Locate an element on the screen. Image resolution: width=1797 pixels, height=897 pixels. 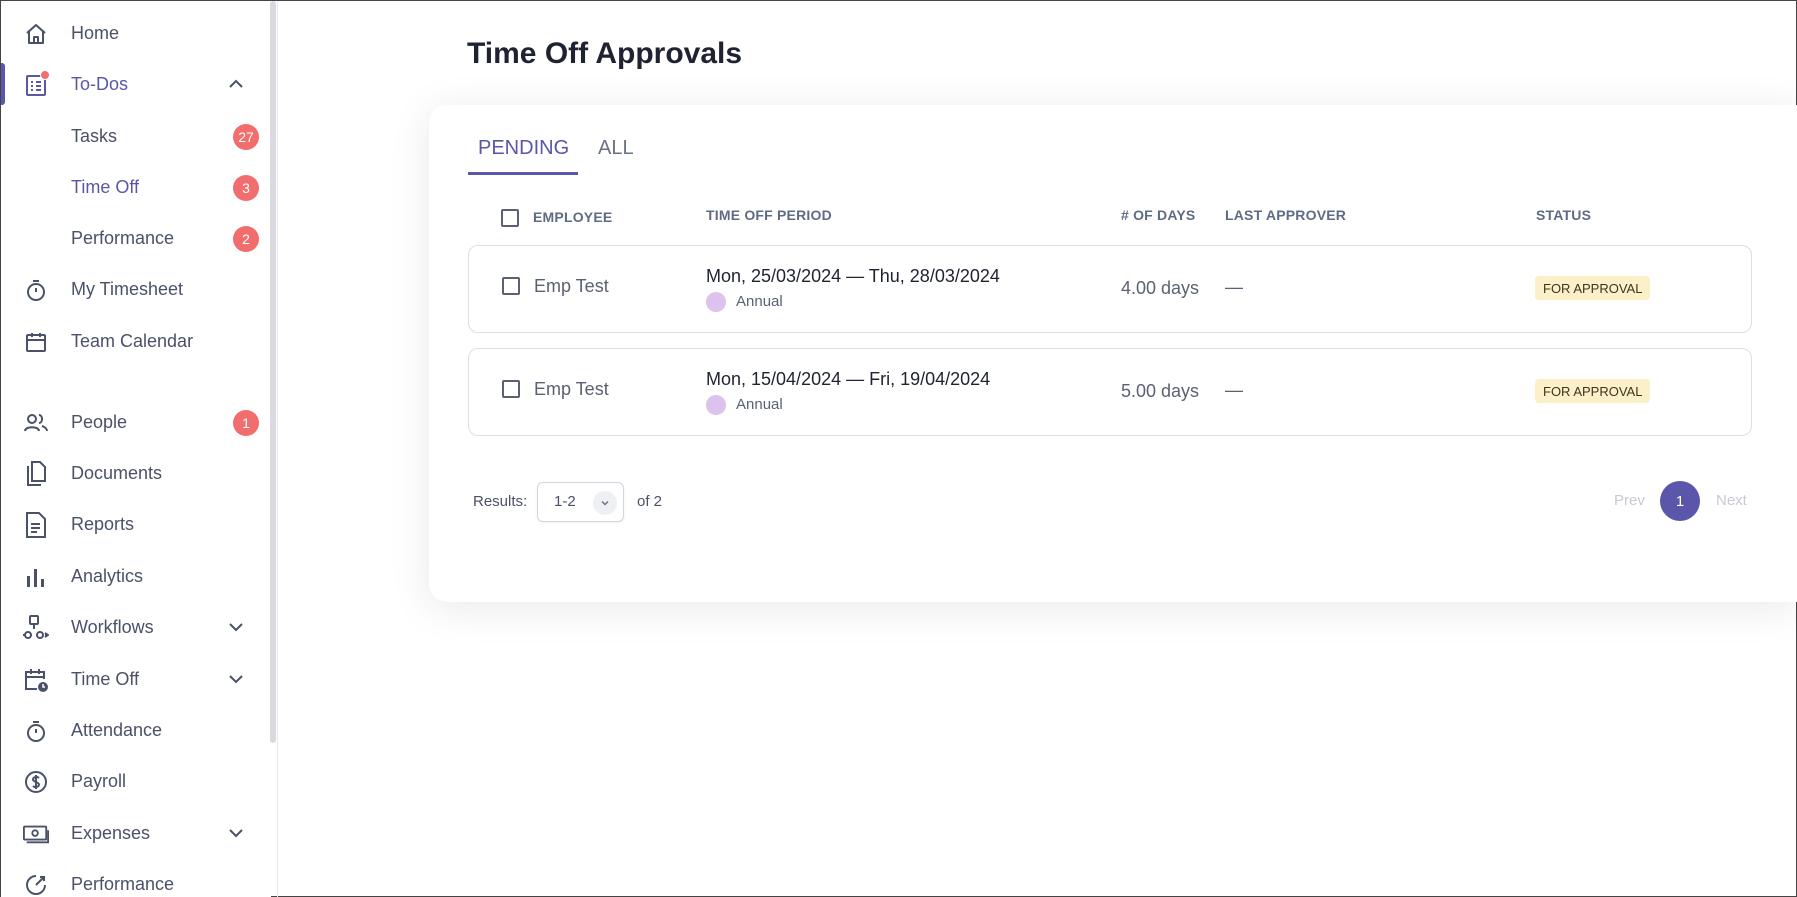
sidebar-item-label: To-Dos is located at coordinates (100, 83).